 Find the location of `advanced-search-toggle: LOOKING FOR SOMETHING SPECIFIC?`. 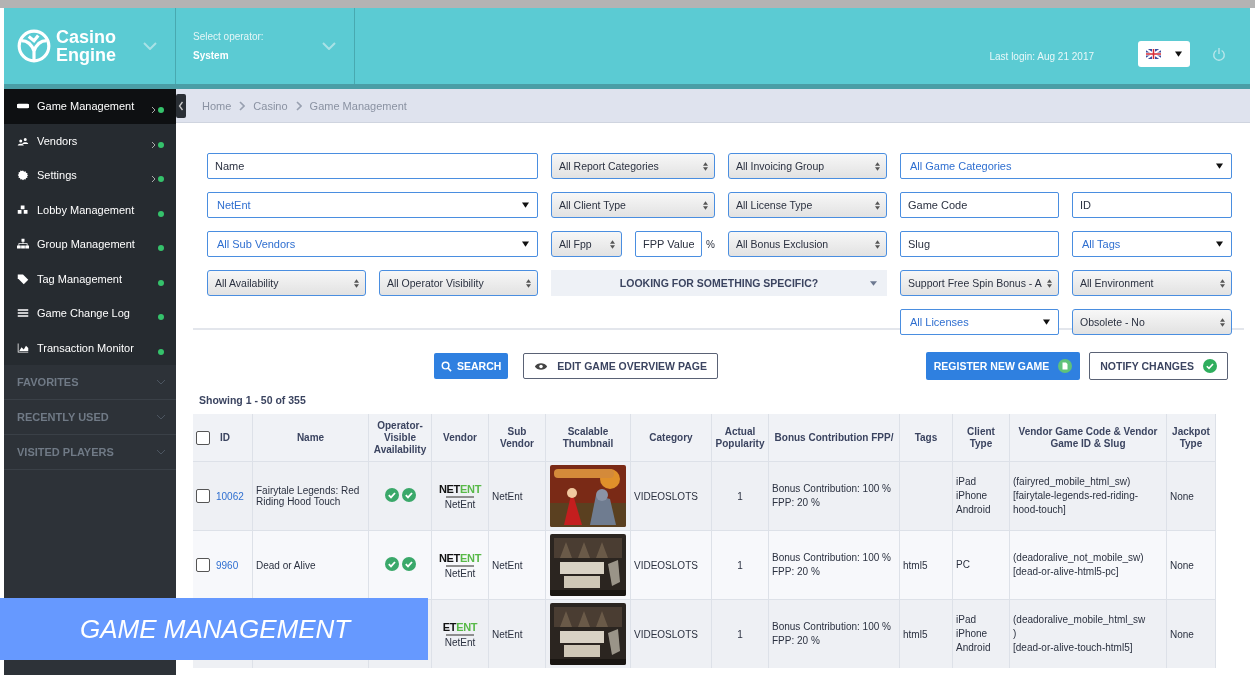

advanced-search-toggle: LOOKING FOR SOMETHING SPECIFIC? is located at coordinates (719, 283).